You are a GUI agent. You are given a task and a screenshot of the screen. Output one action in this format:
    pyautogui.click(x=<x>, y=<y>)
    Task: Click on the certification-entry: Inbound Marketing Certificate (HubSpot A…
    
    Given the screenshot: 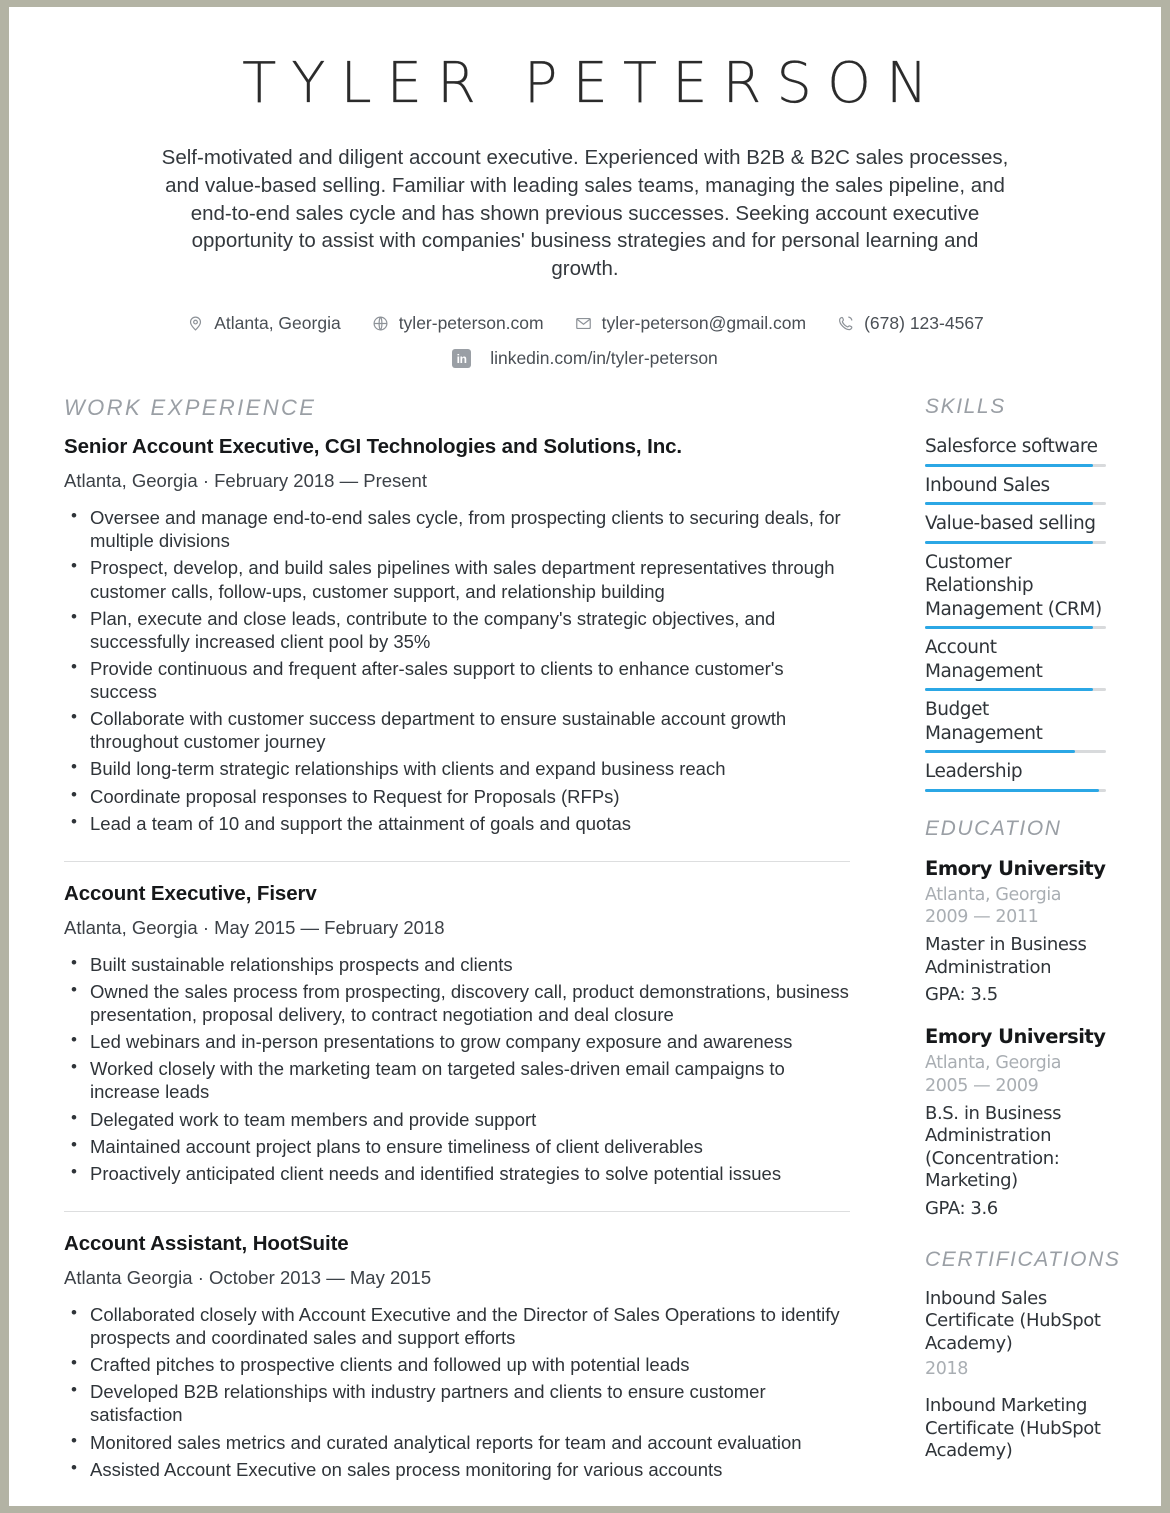 What is the action you would take?
    pyautogui.click(x=1015, y=1429)
    